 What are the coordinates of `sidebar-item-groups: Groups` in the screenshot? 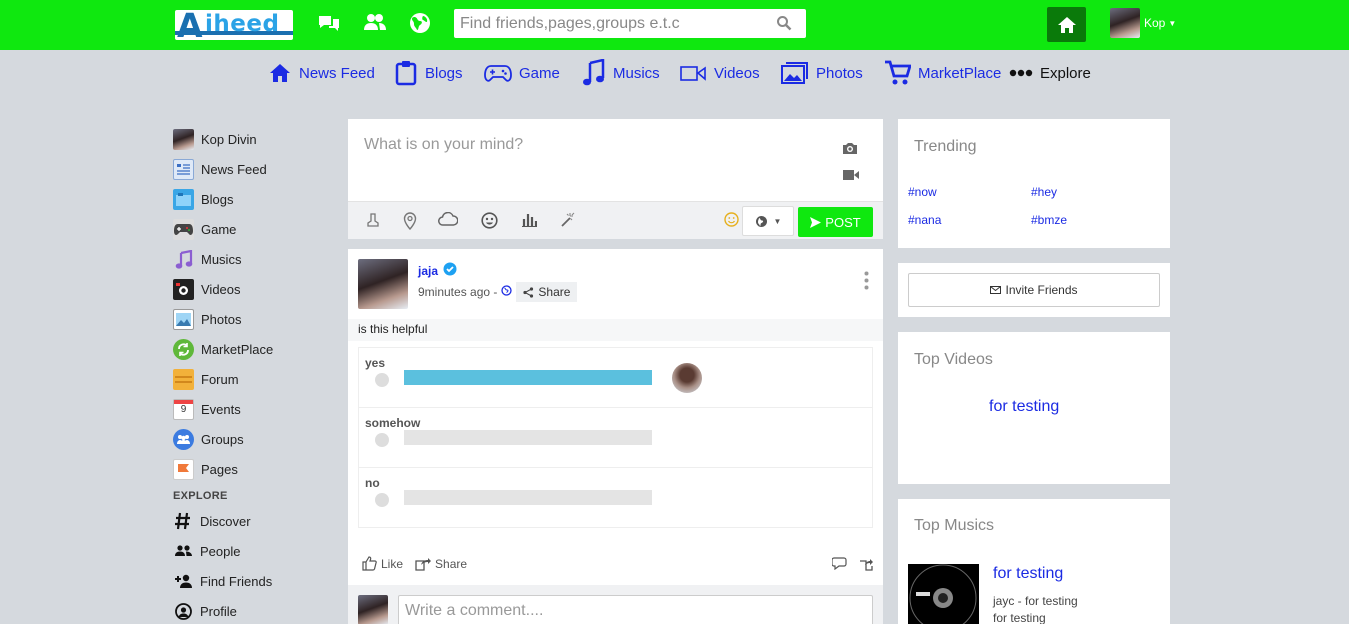 It's located at (253, 439).